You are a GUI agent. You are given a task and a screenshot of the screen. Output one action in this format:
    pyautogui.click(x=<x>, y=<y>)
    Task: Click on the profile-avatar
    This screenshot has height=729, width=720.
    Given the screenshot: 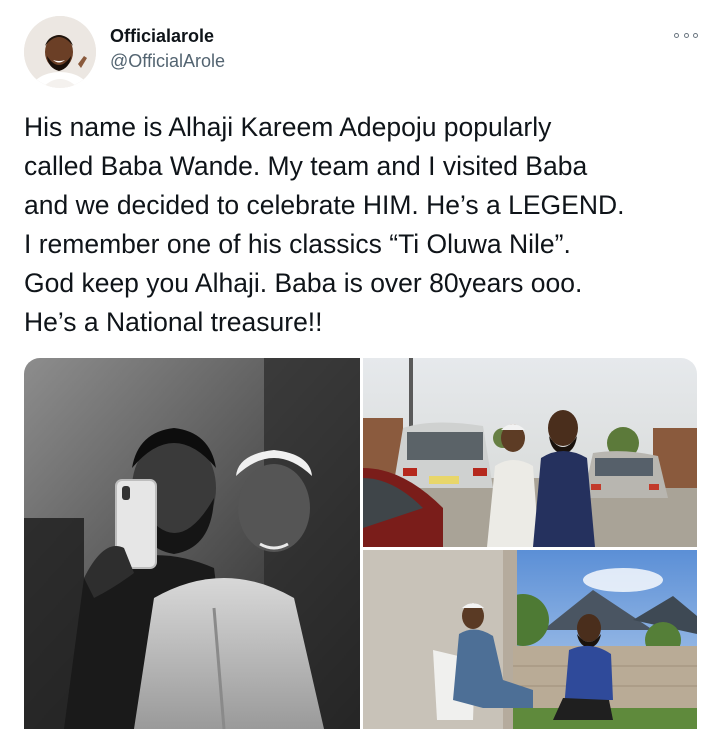 What is the action you would take?
    pyautogui.click(x=60, y=52)
    